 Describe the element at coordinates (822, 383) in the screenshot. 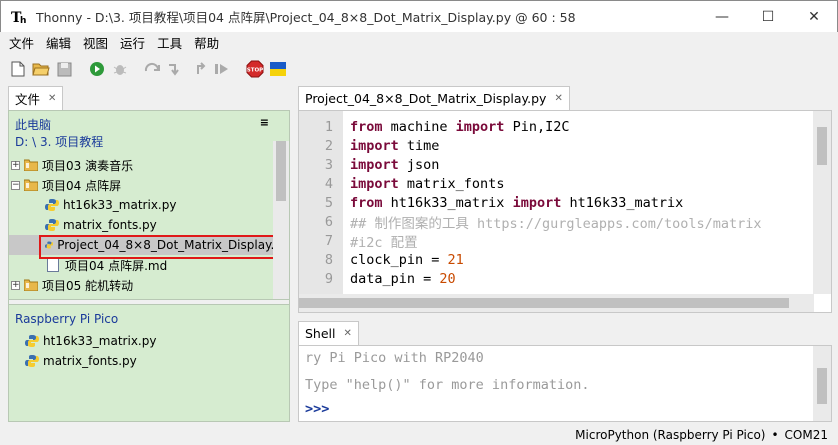

I see `shell-scrollbar` at that location.